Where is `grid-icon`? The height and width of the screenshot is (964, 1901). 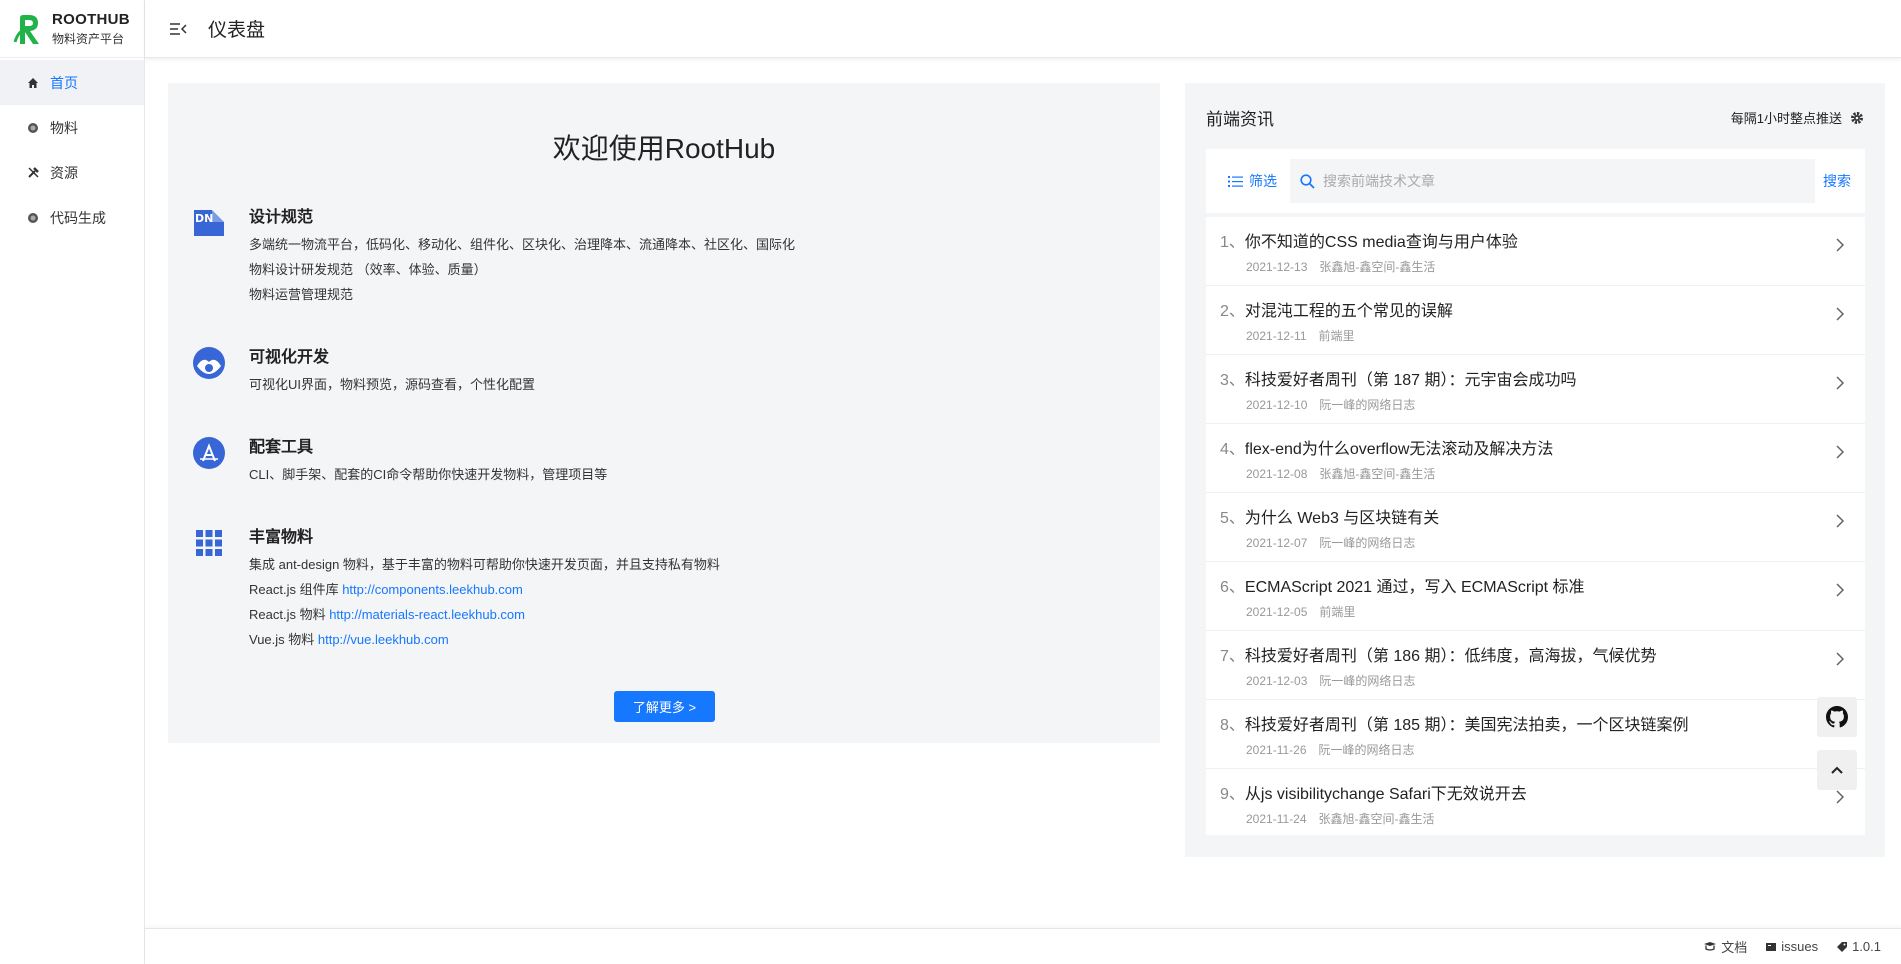 grid-icon is located at coordinates (209, 543).